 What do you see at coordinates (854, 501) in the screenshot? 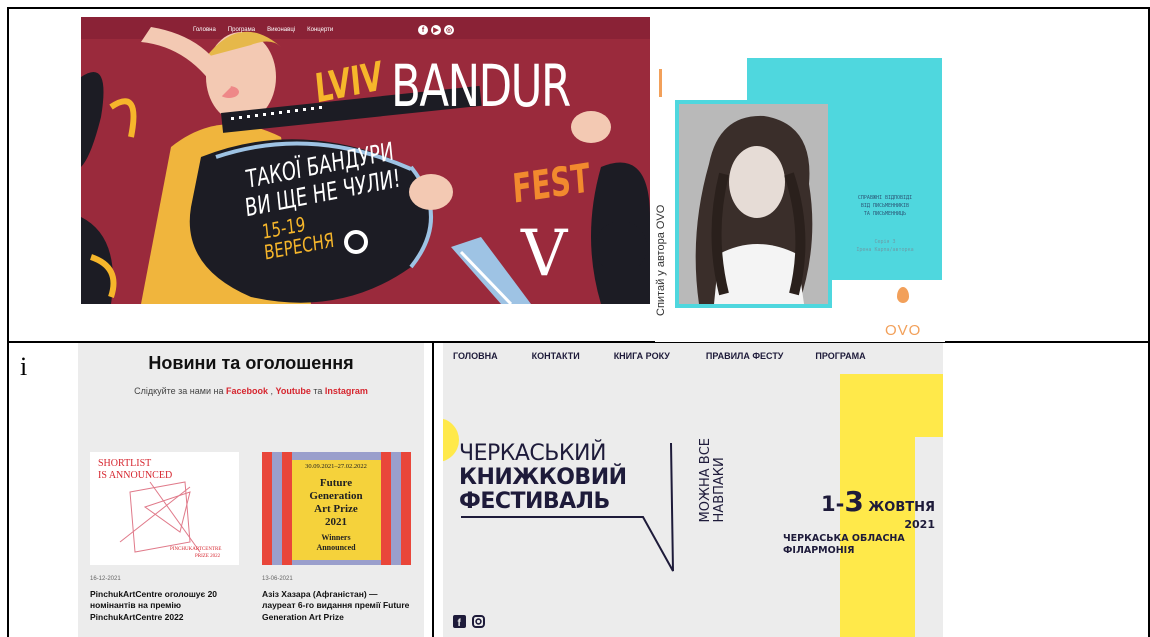
I see `cbf-date-to: 3` at bounding box center [854, 501].